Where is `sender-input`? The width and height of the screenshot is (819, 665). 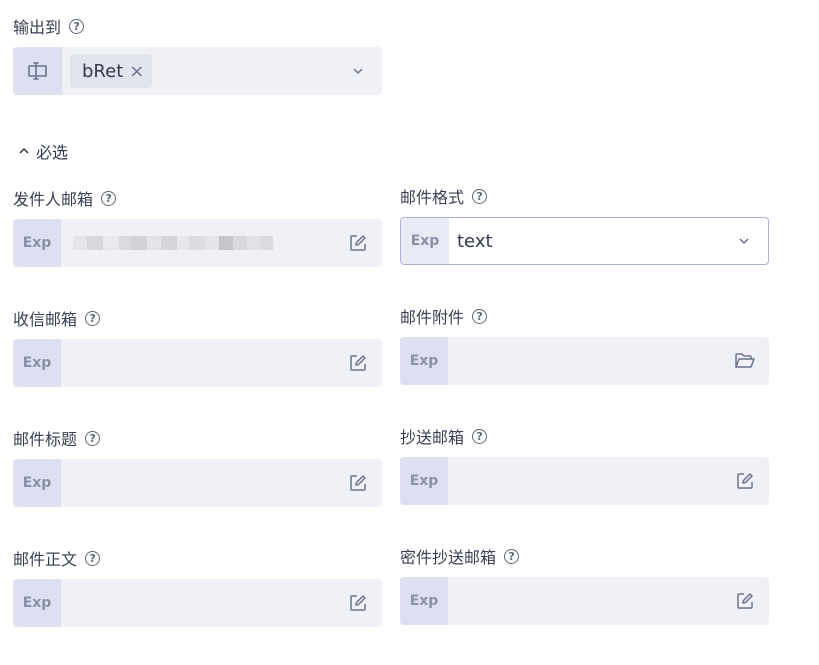 sender-input is located at coordinates (197, 243).